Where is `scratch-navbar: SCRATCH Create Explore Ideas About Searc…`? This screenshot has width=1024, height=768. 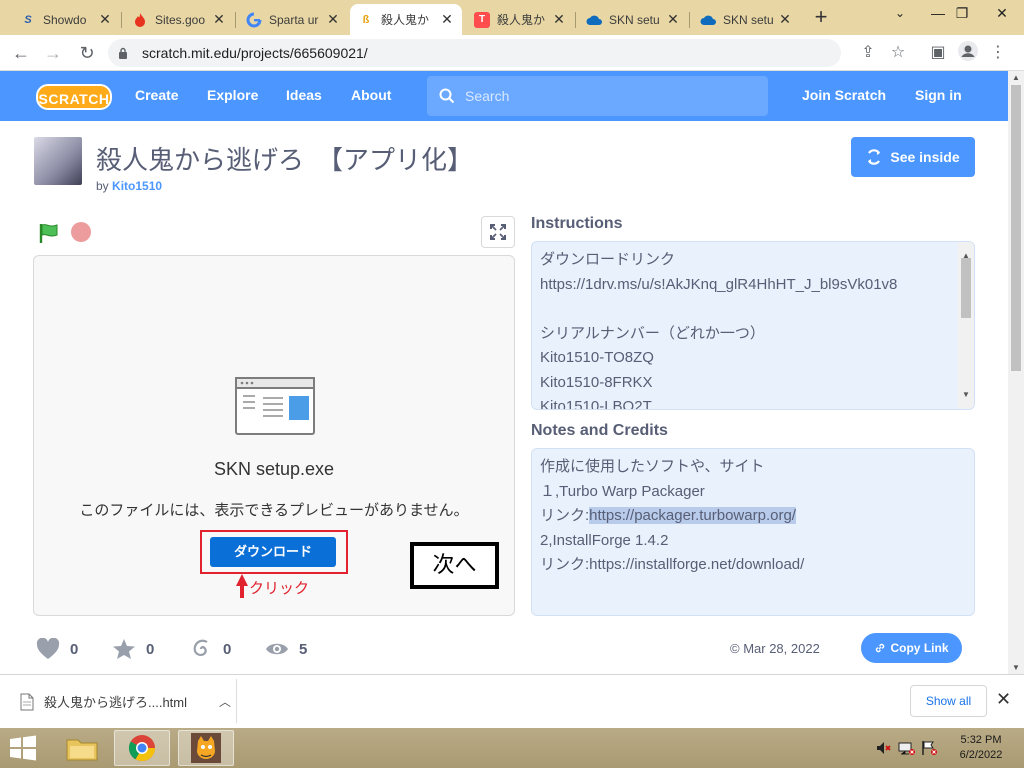
scratch-navbar: SCRATCH Create Explore Ideas About Searc… is located at coordinates (504, 96).